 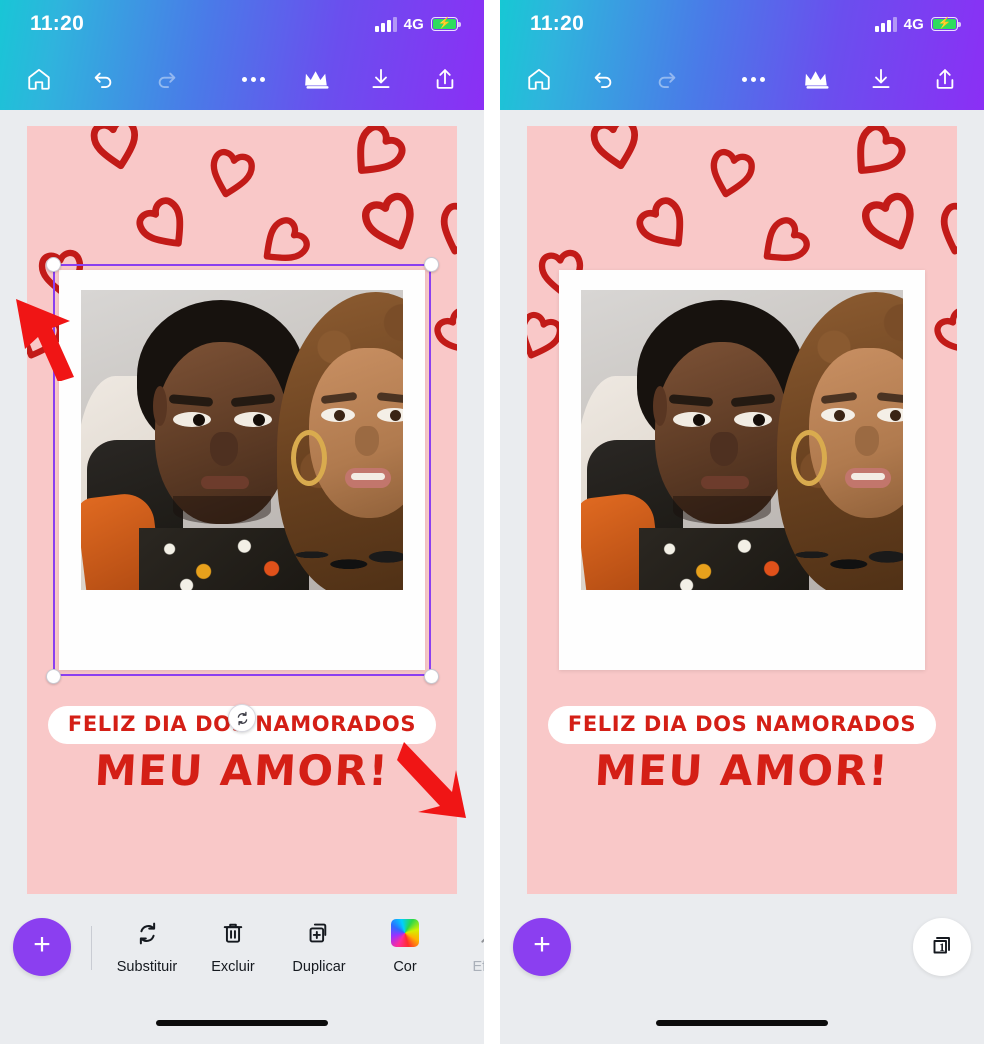 I want to click on action-substituir: Substituir, so click(x=147, y=946).